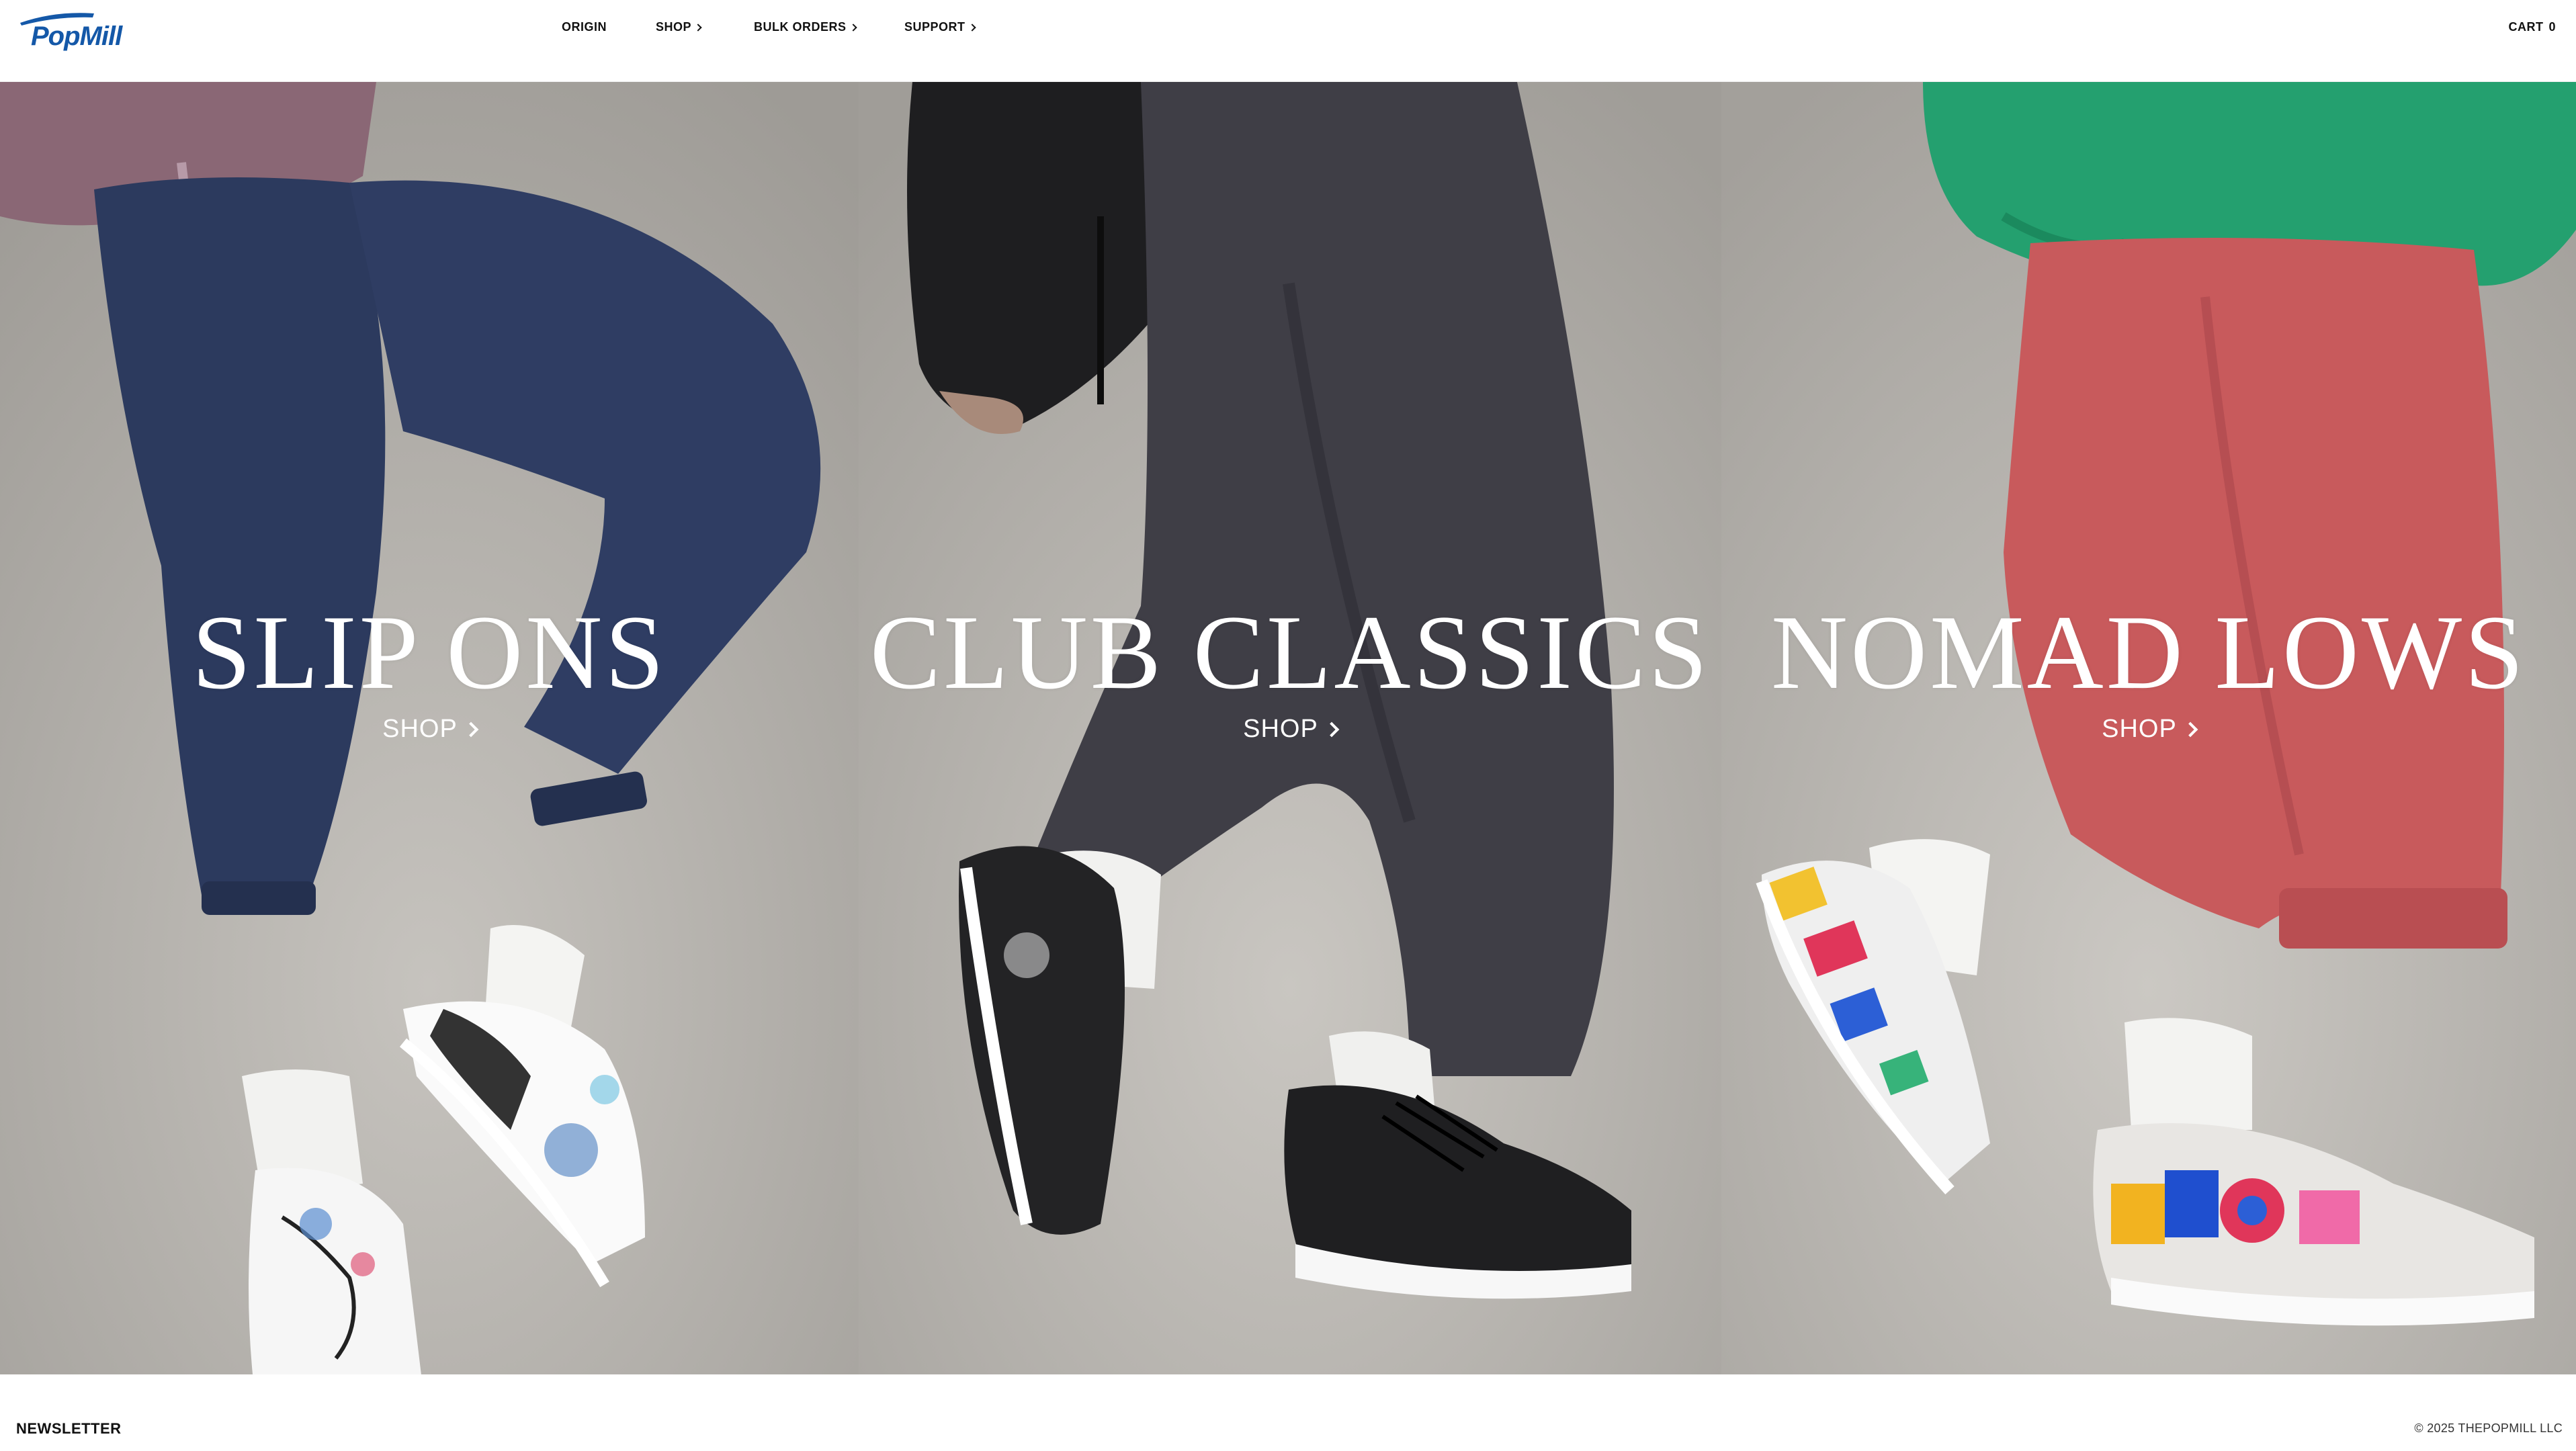 The width and height of the screenshot is (2576, 1451). I want to click on shop-nomad-lows-link: SHOP, so click(2148, 729).